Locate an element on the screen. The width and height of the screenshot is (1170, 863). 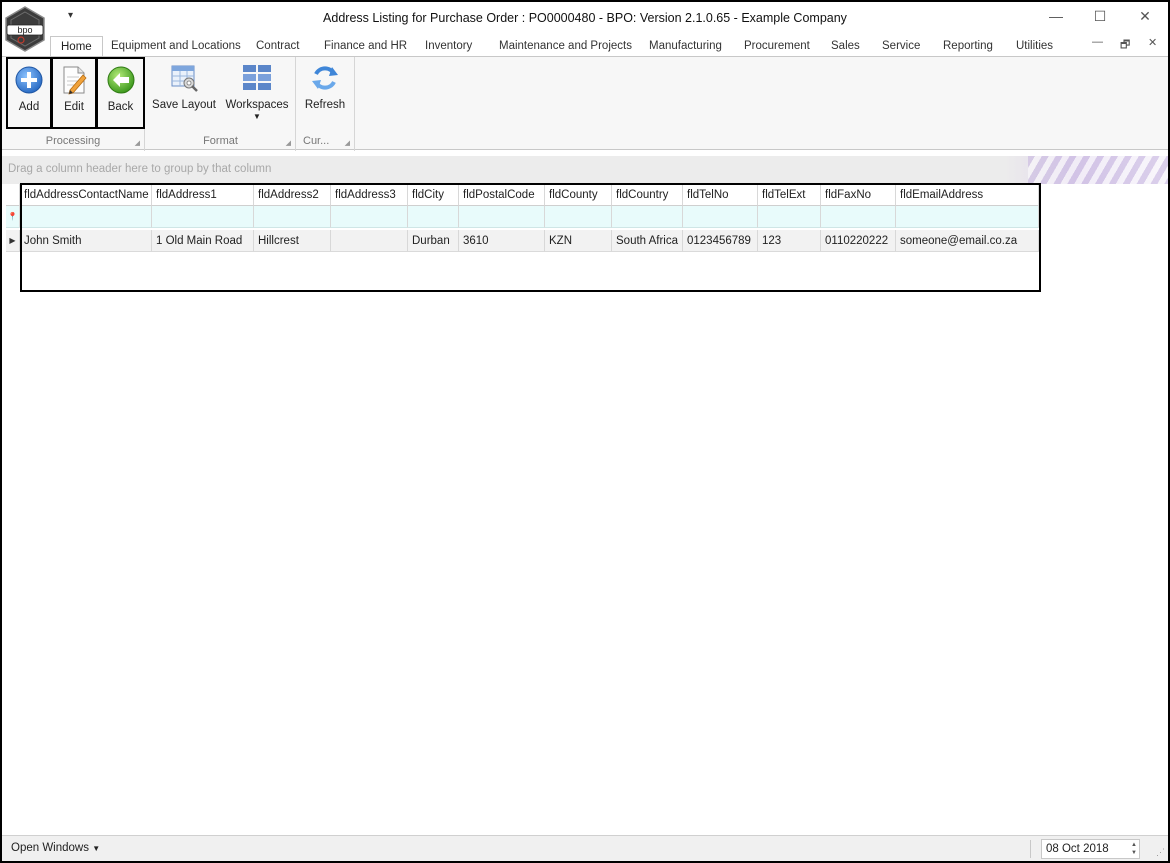
tab-procurement: Procurement is located at coordinates (777, 46).